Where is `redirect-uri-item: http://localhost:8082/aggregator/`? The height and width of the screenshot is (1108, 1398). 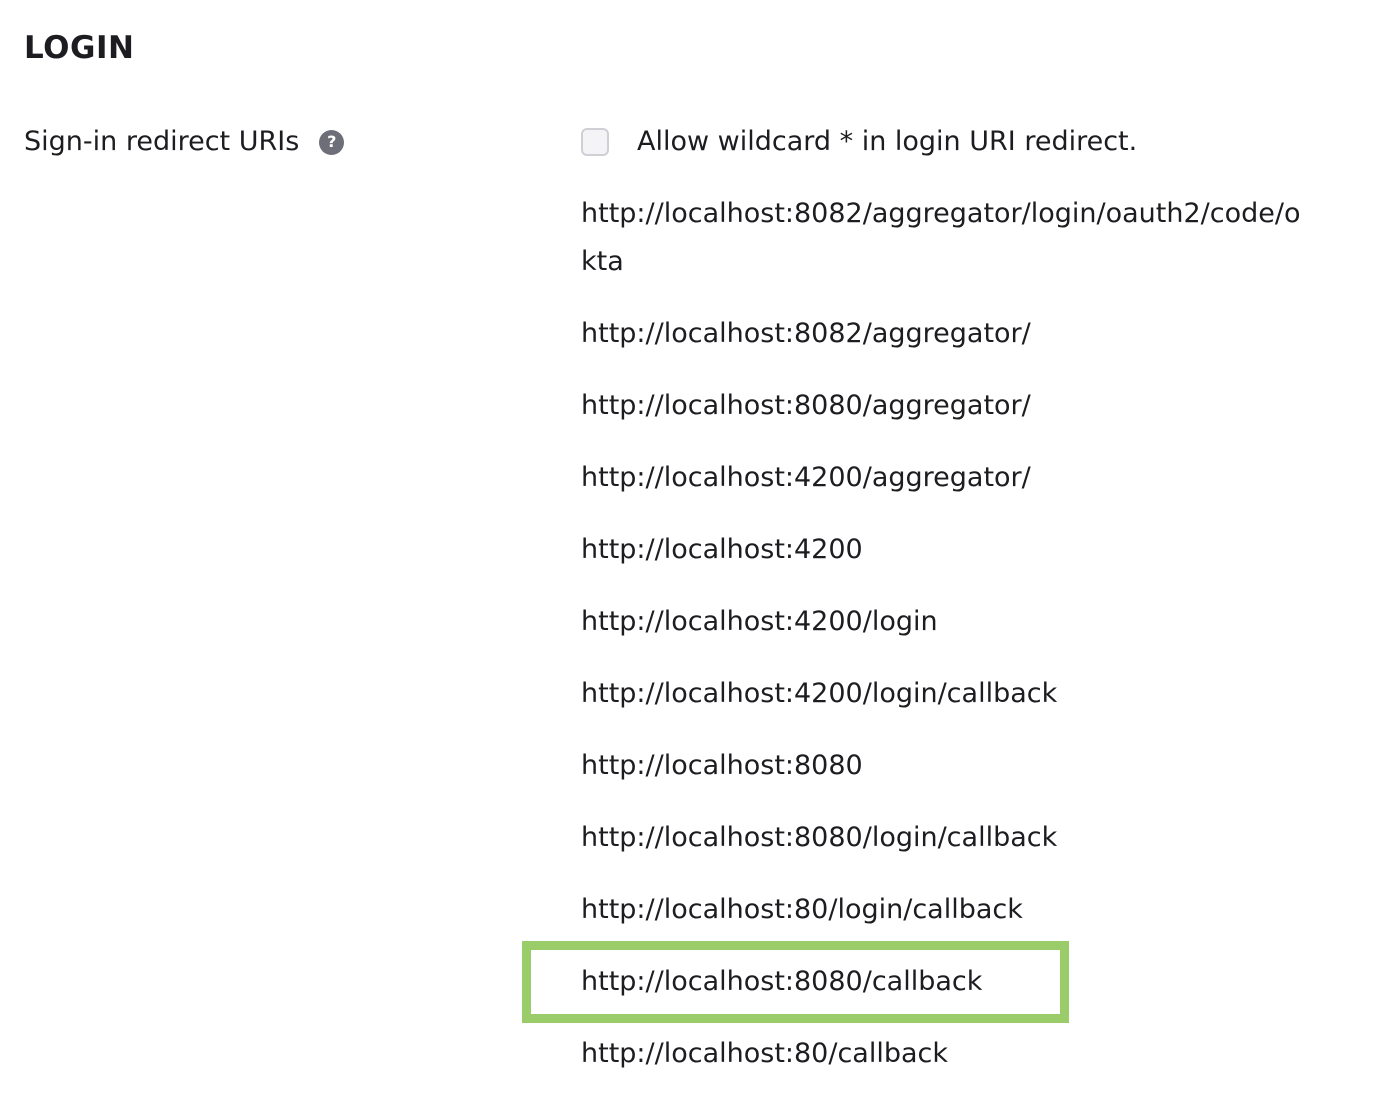
redirect-uri-item: http://localhost:8082/aggregator/ is located at coordinates (806, 333).